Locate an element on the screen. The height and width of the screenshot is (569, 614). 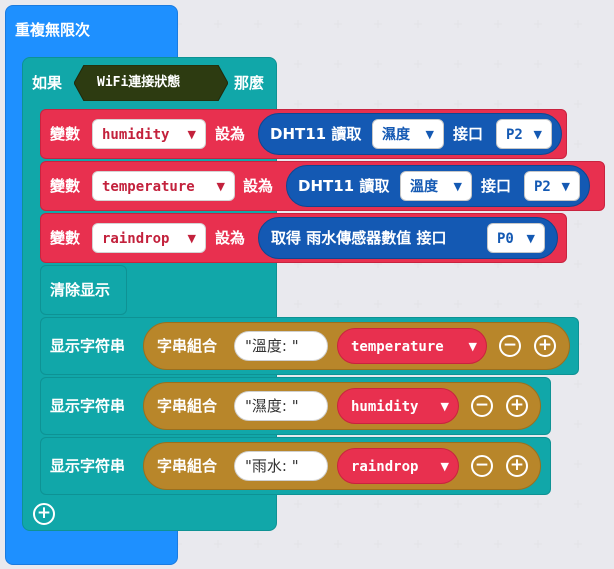
variable-reporter-temperature: temperature ▼ is located at coordinates (412, 346).